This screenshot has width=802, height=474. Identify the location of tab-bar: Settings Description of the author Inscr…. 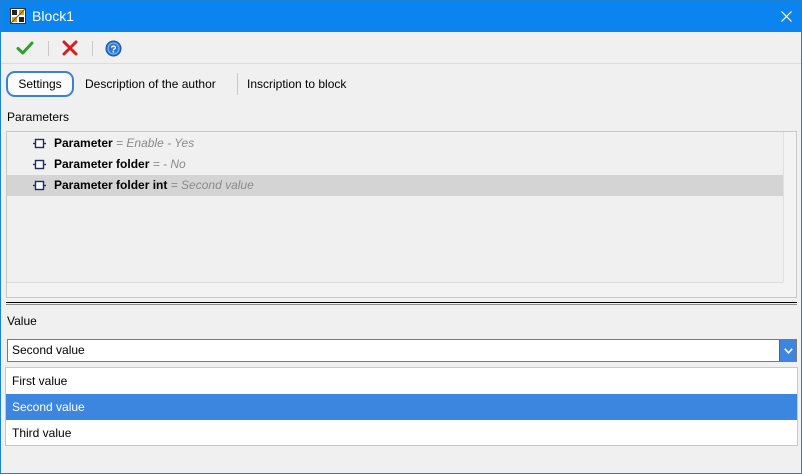
(401, 84).